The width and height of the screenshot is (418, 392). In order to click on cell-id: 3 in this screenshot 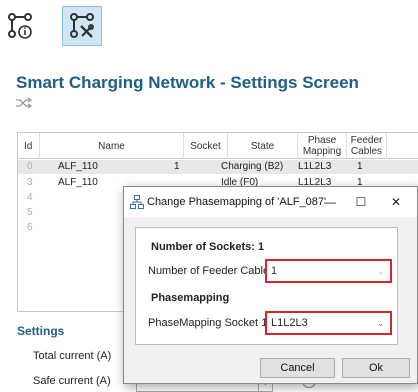, I will do `click(30, 182)`.